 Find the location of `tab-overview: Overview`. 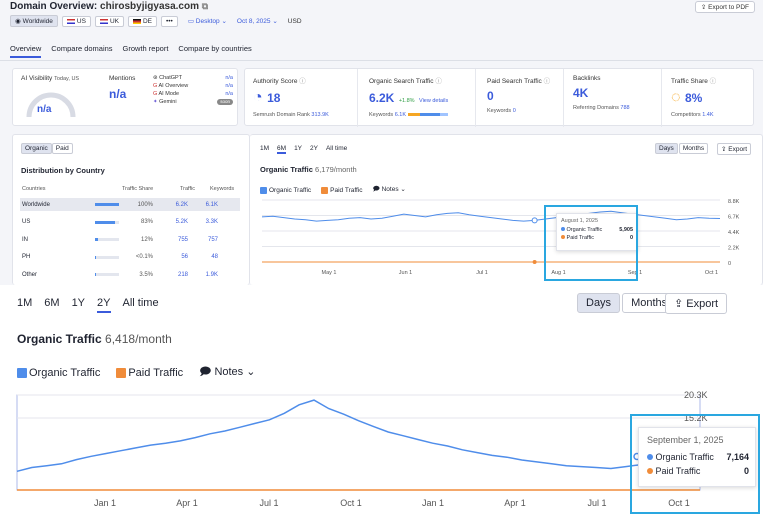

tab-overview: Overview is located at coordinates (26, 51).